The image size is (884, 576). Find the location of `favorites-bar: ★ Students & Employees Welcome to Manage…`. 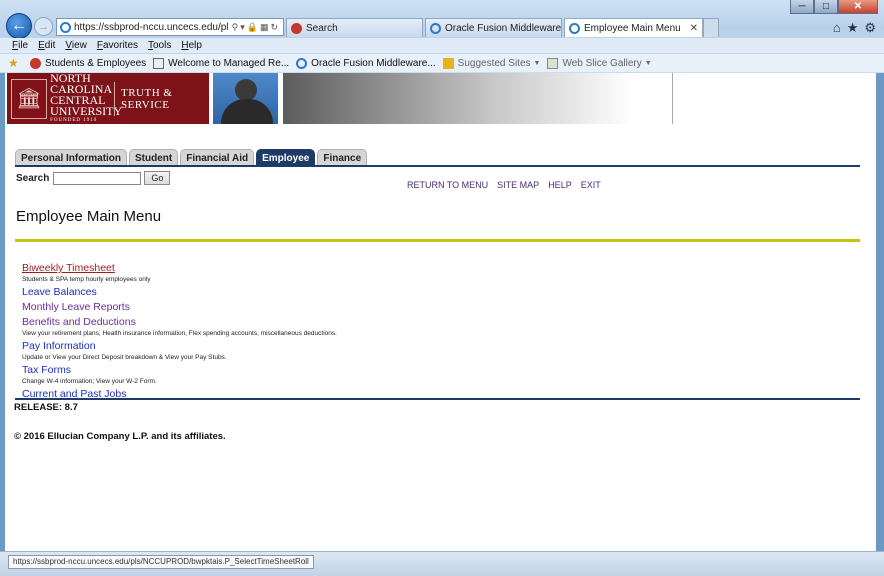

favorites-bar: ★ Students & Employees Welcome to Manage… is located at coordinates (442, 63).